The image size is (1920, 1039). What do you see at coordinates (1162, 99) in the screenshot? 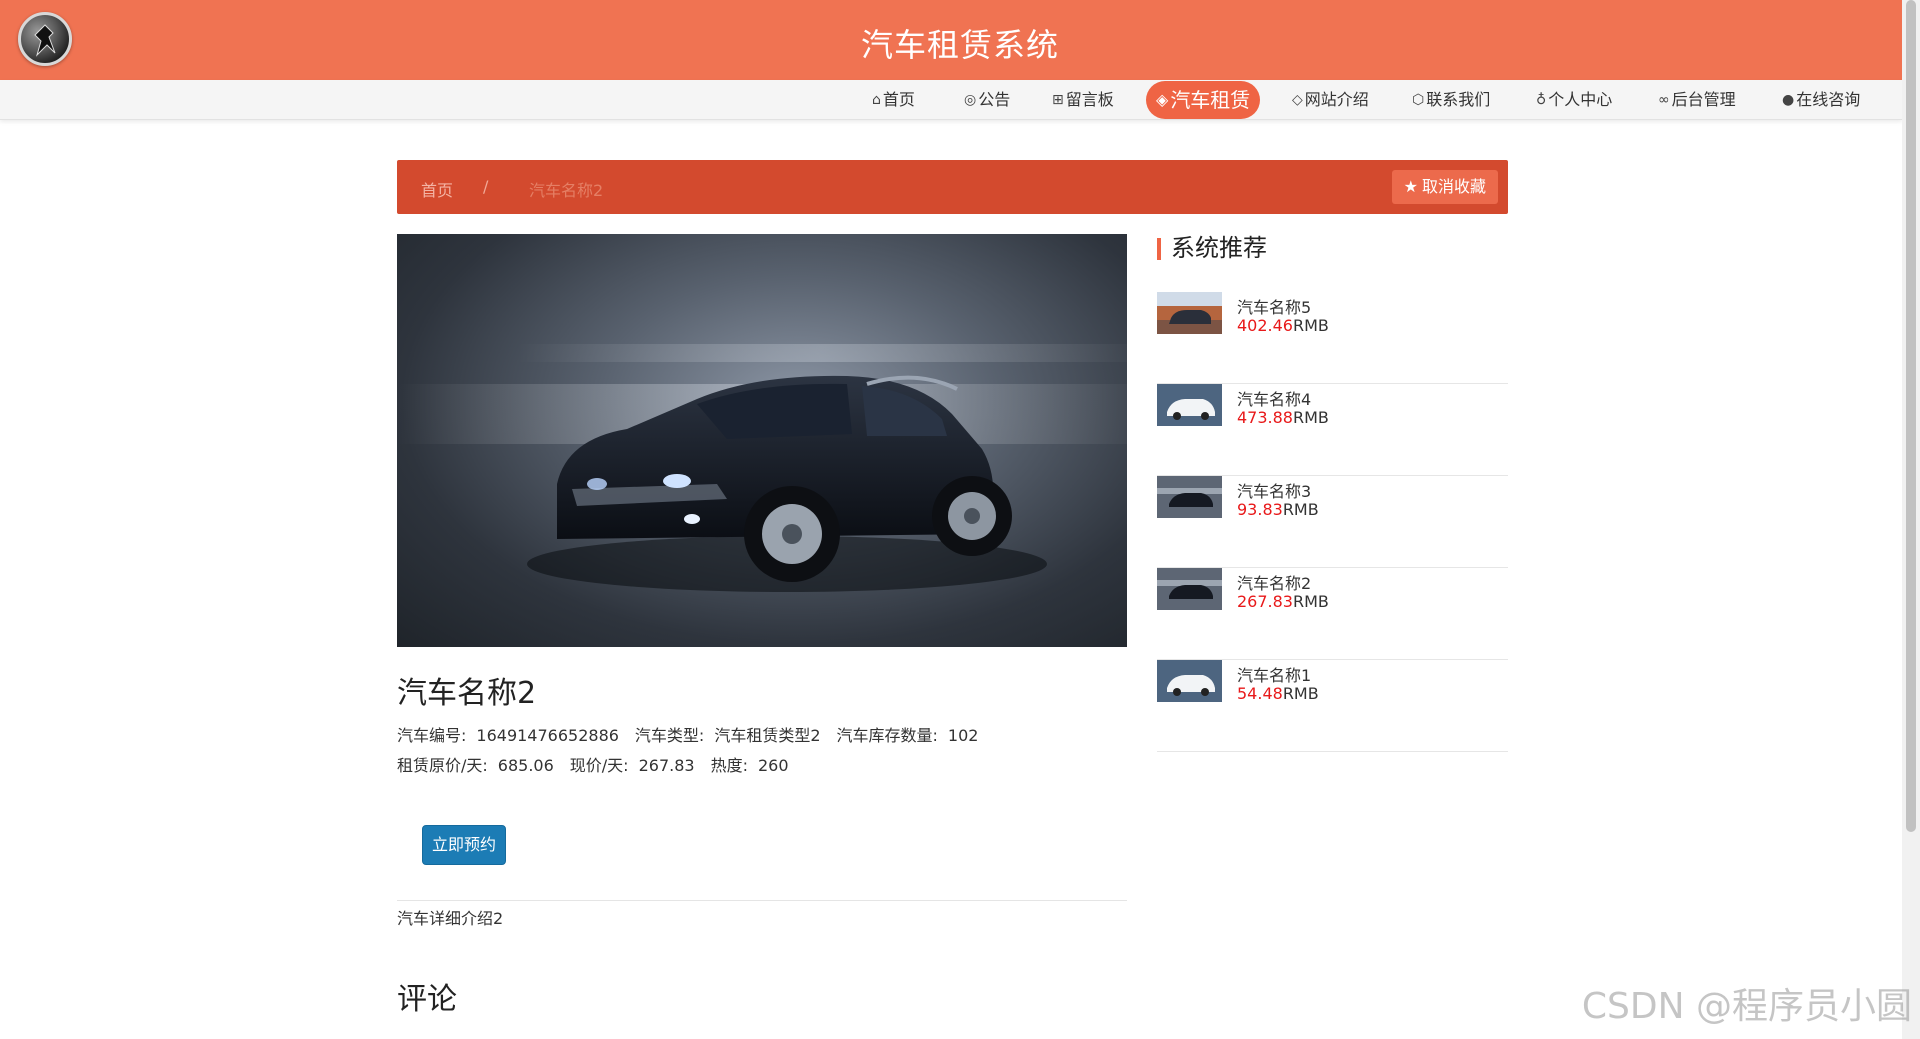
I see `car-rental-icon: ◈` at bounding box center [1162, 99].